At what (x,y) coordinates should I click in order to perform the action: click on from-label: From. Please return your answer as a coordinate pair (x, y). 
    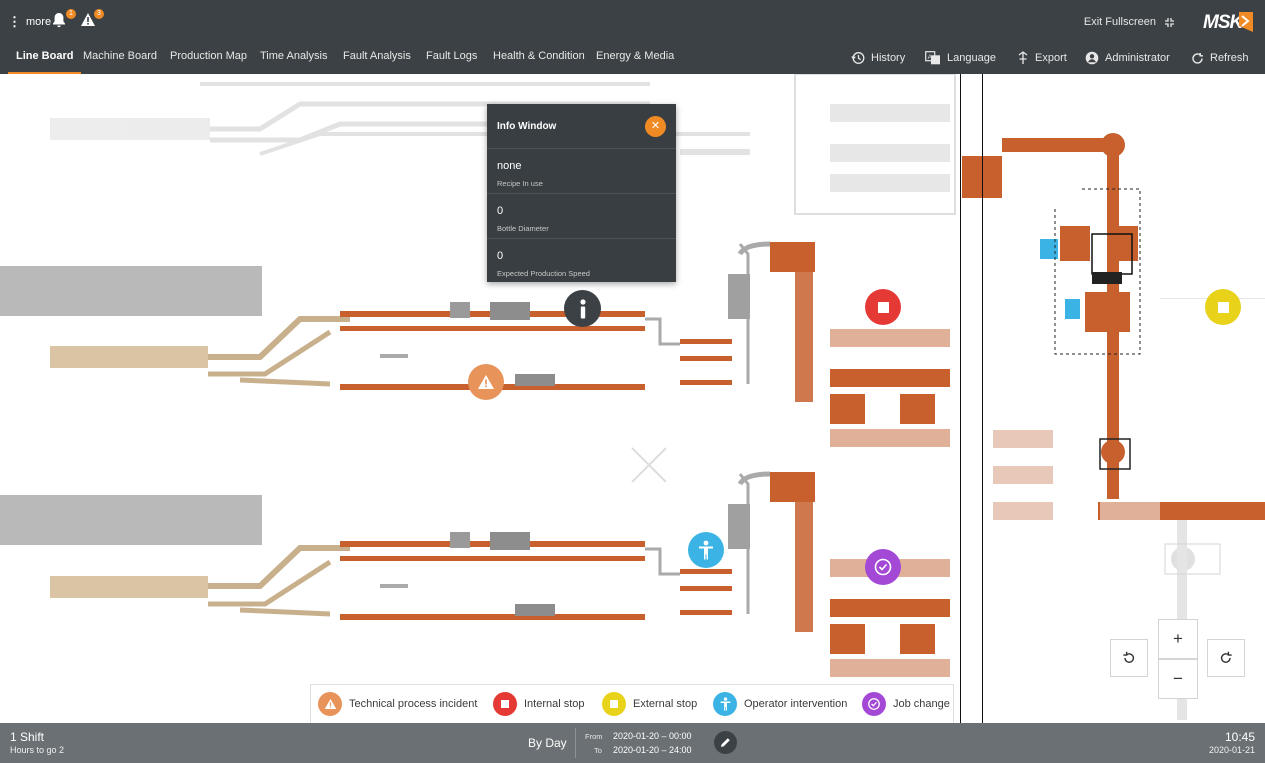
    Looking at the image, I should click on (594, 736).